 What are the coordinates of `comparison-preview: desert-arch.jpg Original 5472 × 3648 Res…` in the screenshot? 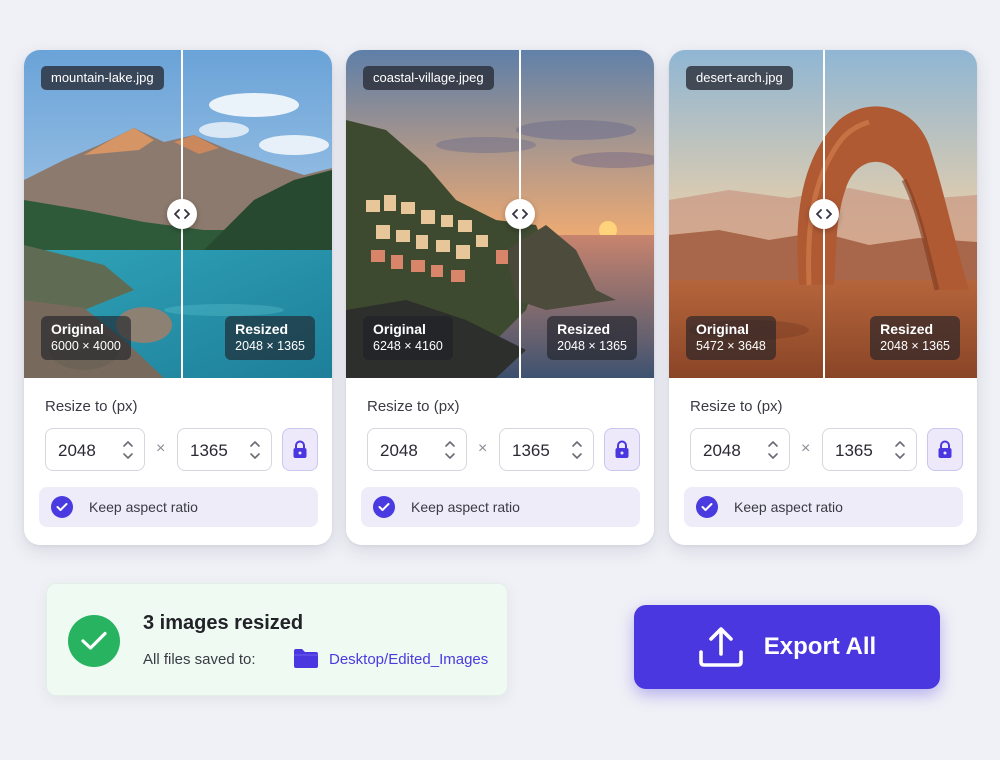 It's located at (823, 214).